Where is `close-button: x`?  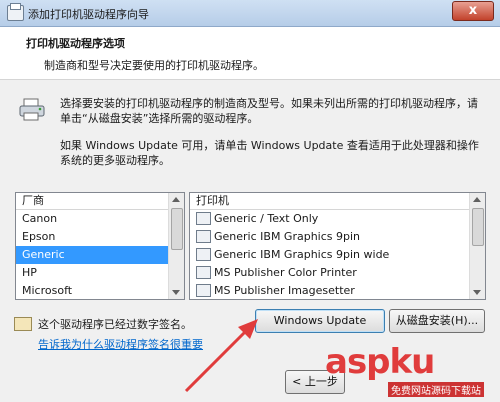
close-button: x is located at coordinates (473, 11).